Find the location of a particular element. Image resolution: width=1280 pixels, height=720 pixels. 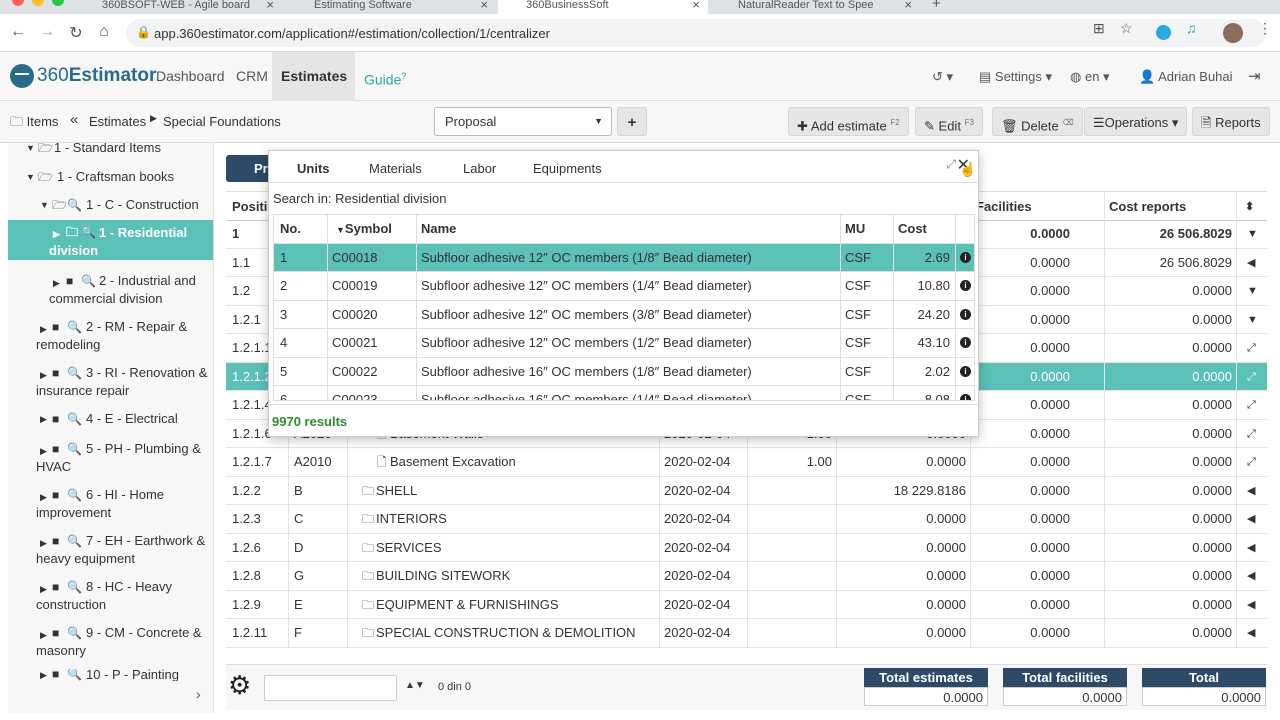

browser-tab: Estimating Software × is located at coordinates (391, 7).